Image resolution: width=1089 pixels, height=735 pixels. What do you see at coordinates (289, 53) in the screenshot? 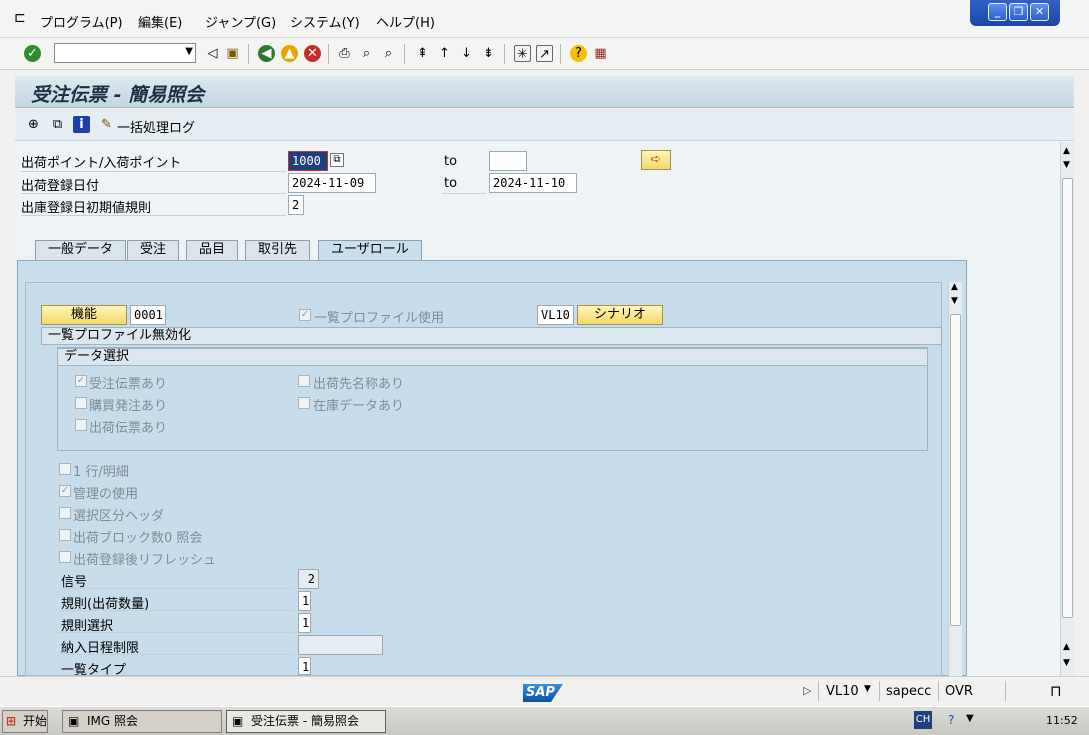
I see `exit-icon: ▲` at bounding box center [289, 53].